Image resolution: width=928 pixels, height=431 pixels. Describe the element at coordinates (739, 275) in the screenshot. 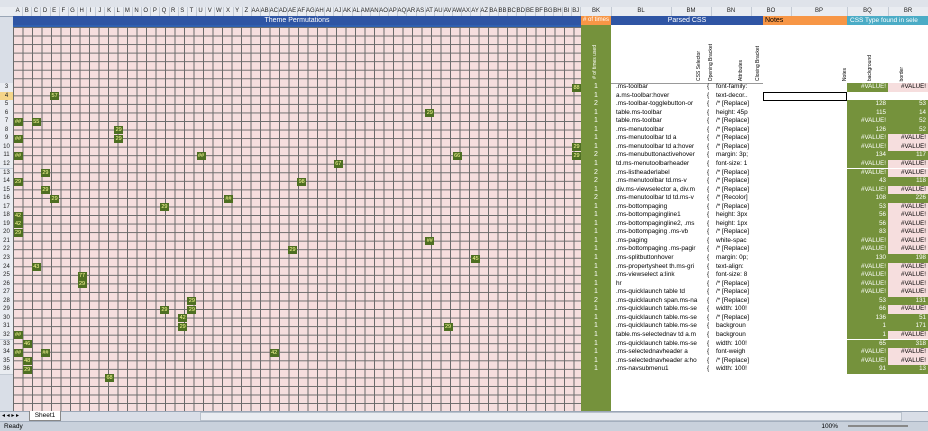

I see `attributes-cell: font-size: 8` at that location.